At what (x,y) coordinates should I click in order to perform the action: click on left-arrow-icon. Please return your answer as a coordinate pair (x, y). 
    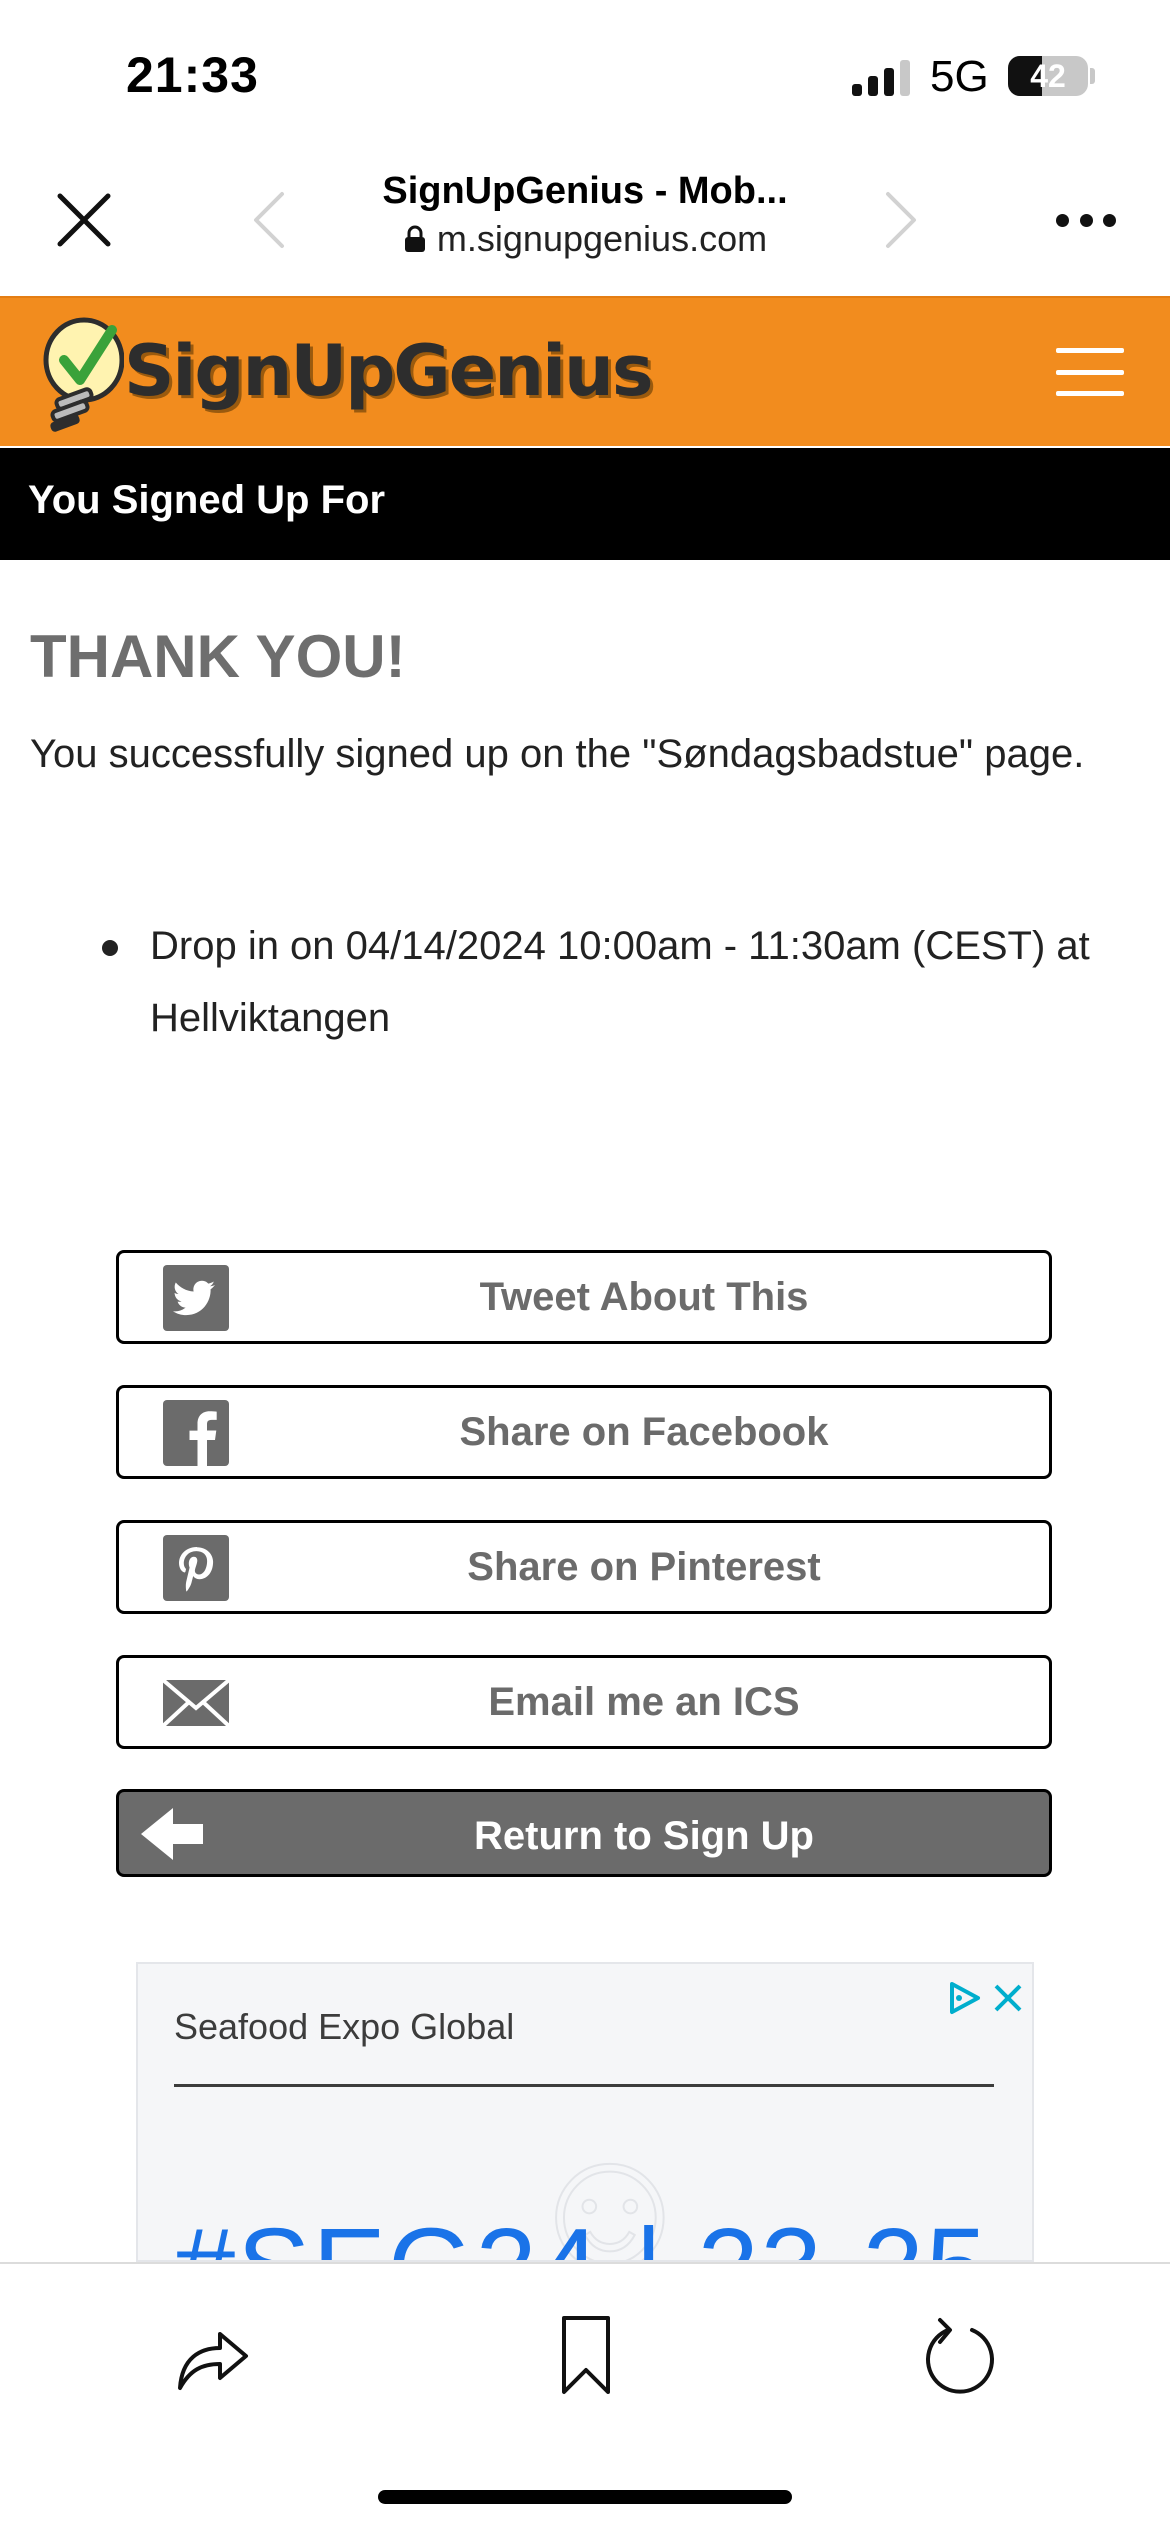
    Looking at the image, I should click on (172, 1834).